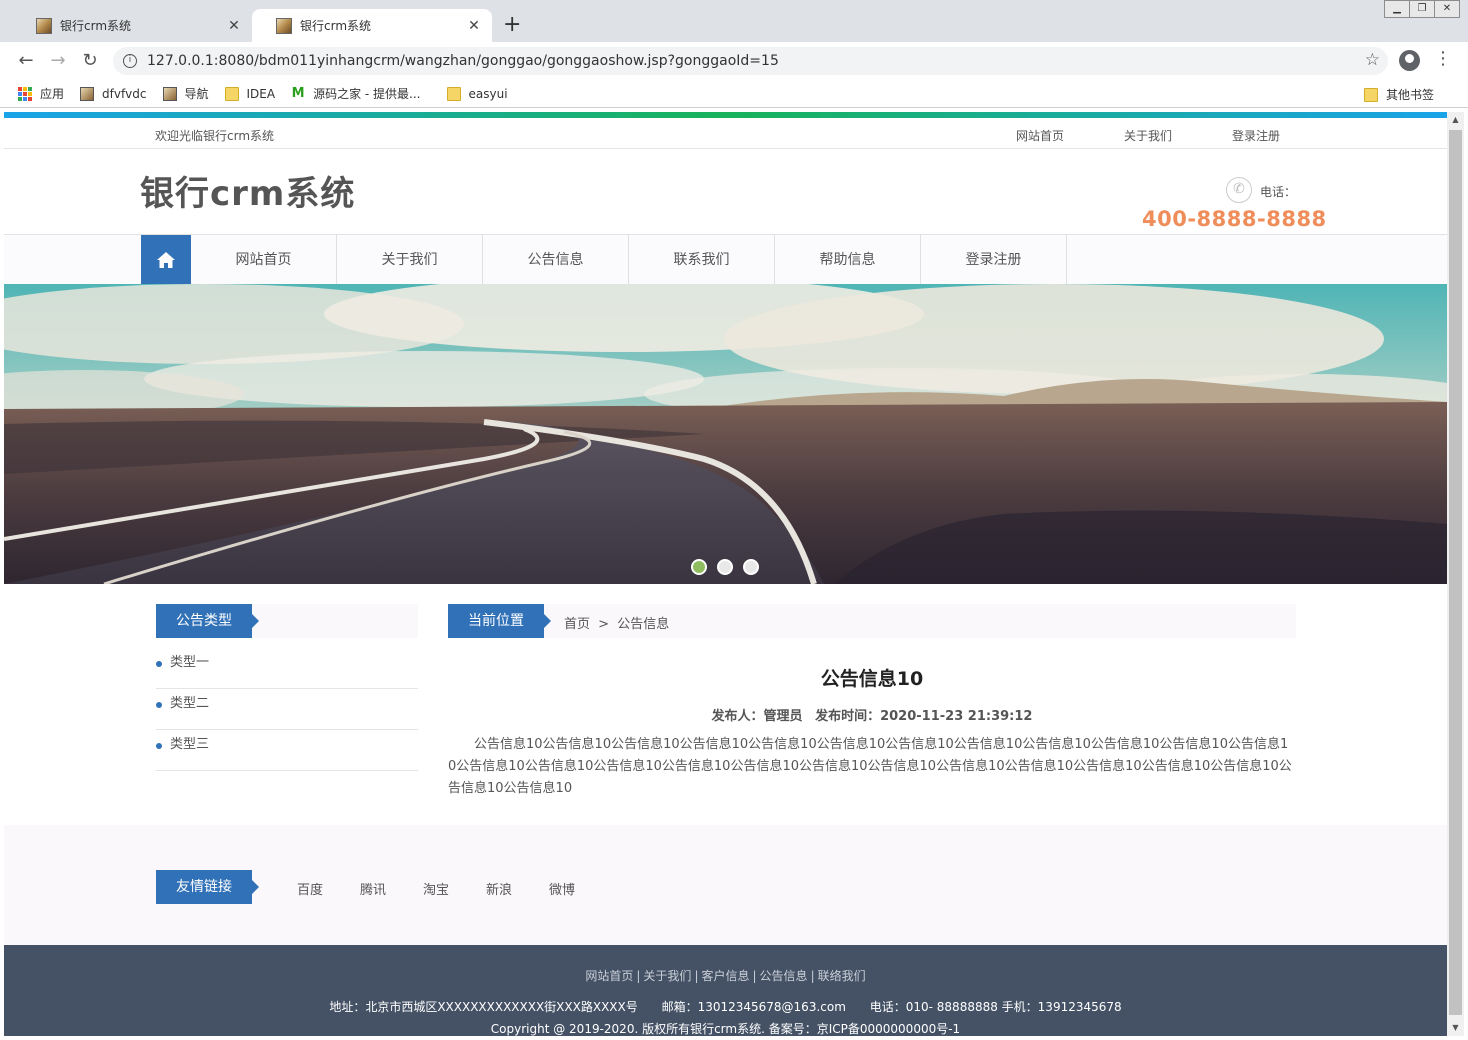 The width and height of the screenshot is (1468, 1040). Describe the element at coordinates (1443, 58) in the screenshot. I see `browser-menu-icon: ⋮` at that location.